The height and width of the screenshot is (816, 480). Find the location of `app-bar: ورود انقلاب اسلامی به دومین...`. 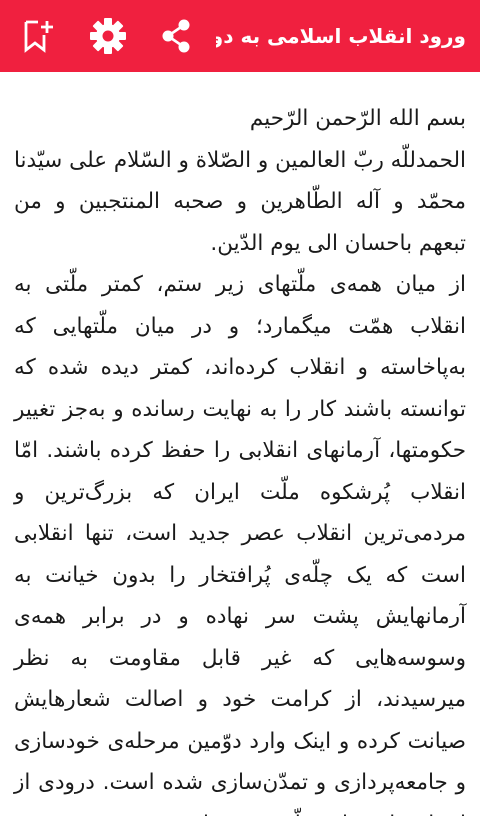

app-bar: ورود انقلاب اسلامی به دومین... is located at coordinates (240, 36).